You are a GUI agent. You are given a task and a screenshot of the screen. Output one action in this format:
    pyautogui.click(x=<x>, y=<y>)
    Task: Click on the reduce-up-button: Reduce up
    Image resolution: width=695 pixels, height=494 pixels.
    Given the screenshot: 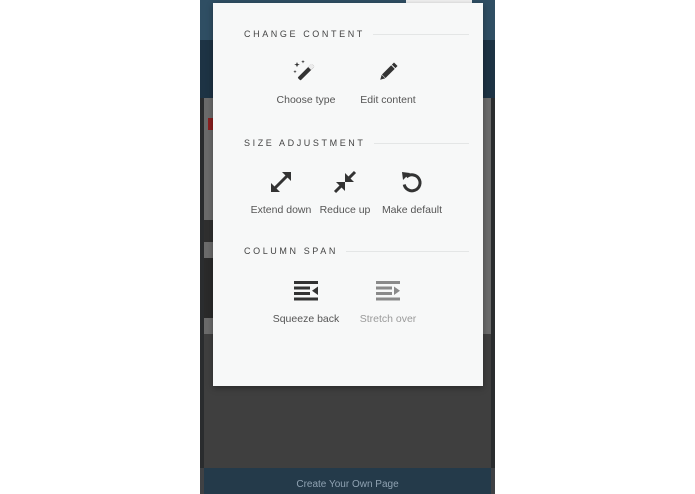 What is the action you would take?
    pyautogui.click(x=345, y=192)
    